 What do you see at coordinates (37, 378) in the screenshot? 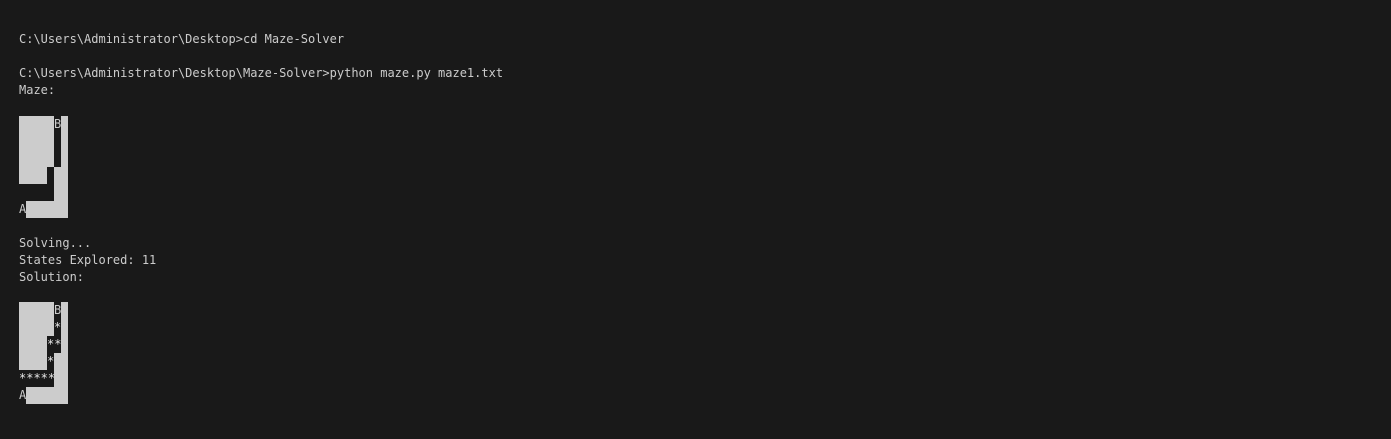
I see `solution-path-segment: *****` at bounding box center [37, 378].